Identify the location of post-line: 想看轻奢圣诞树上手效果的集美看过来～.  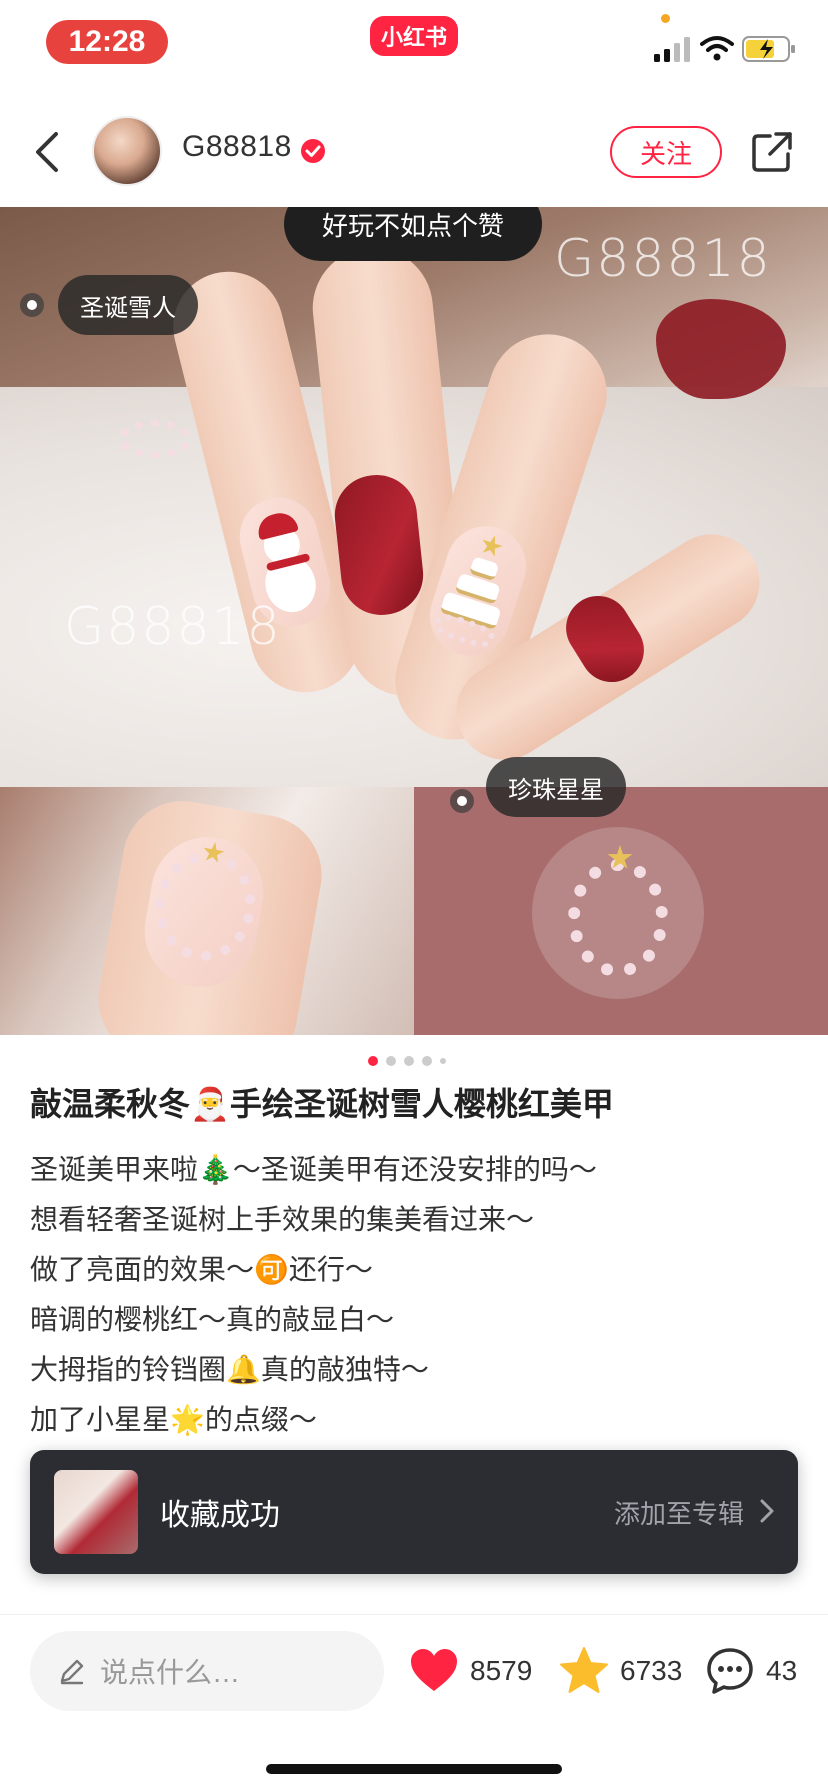
(282, 1219).